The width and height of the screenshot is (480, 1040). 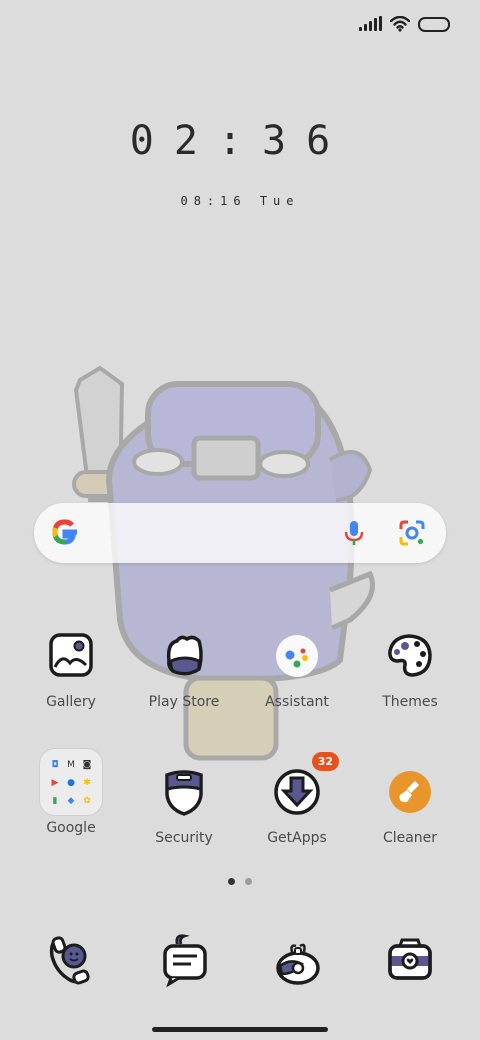 I want to click on phone-icon, so click(x=69, y=960).